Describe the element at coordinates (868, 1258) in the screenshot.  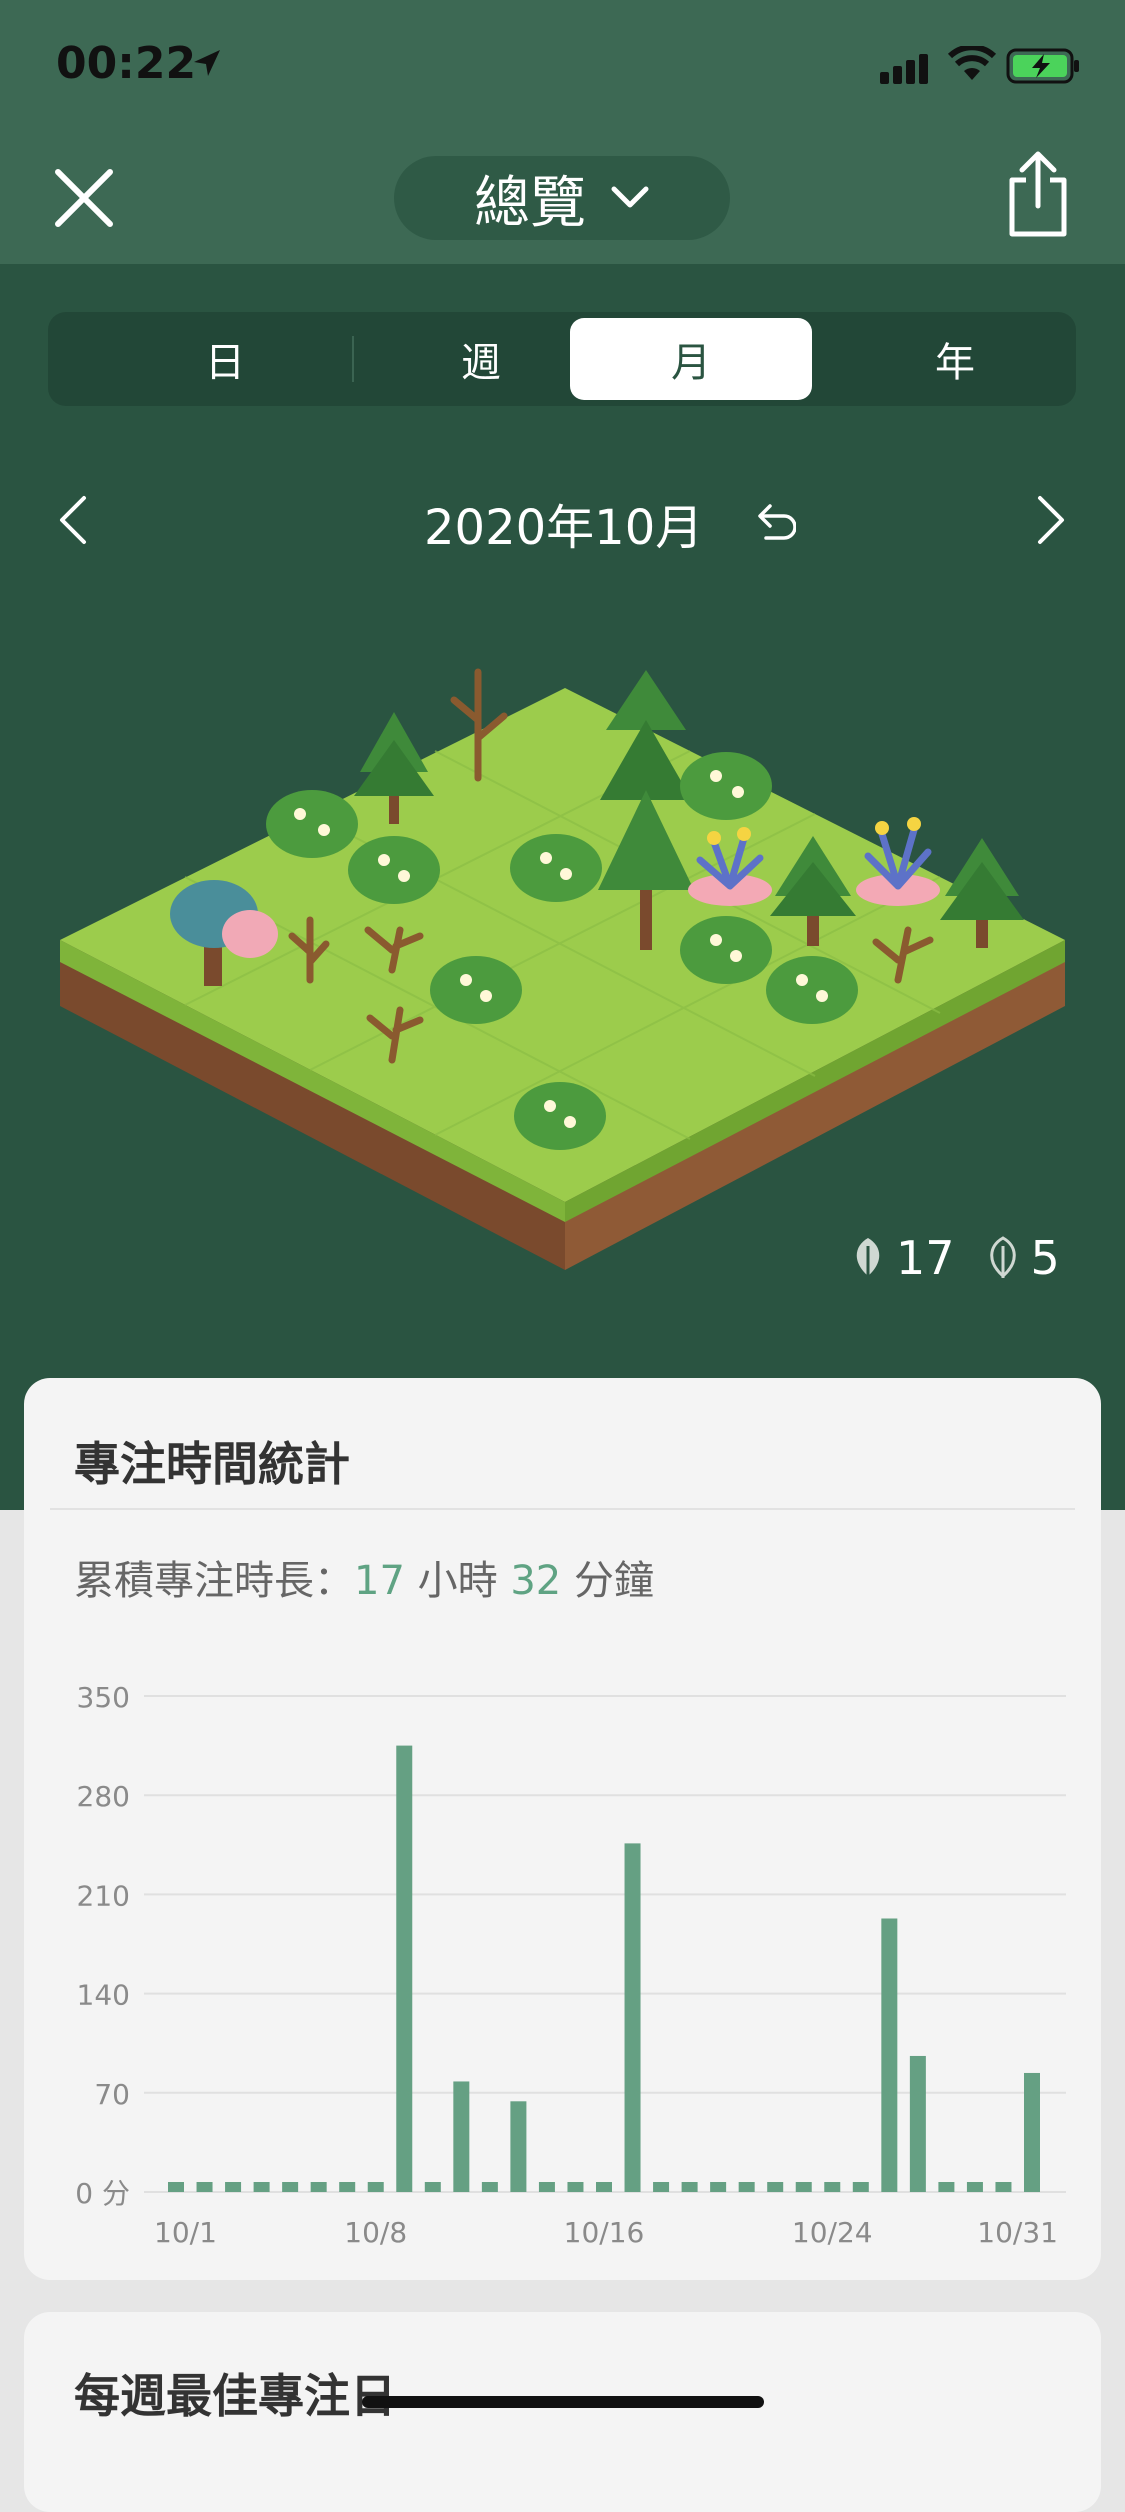
I see `healthy-leaf-icon` at that location.